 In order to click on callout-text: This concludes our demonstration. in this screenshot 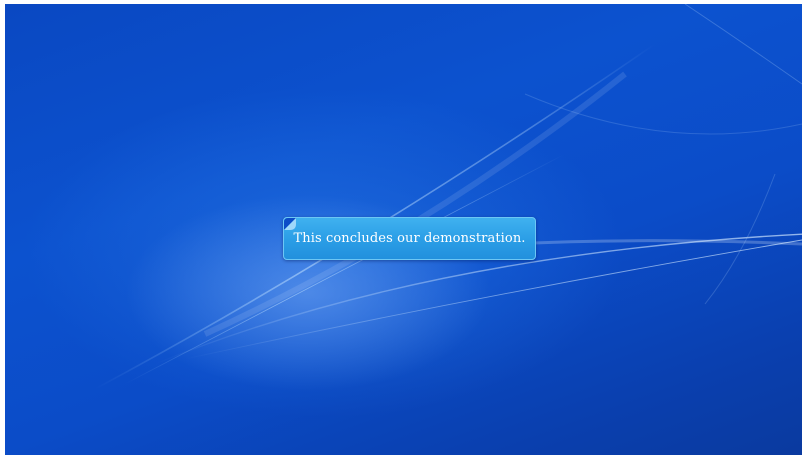, I will do `click(409, 238)`.